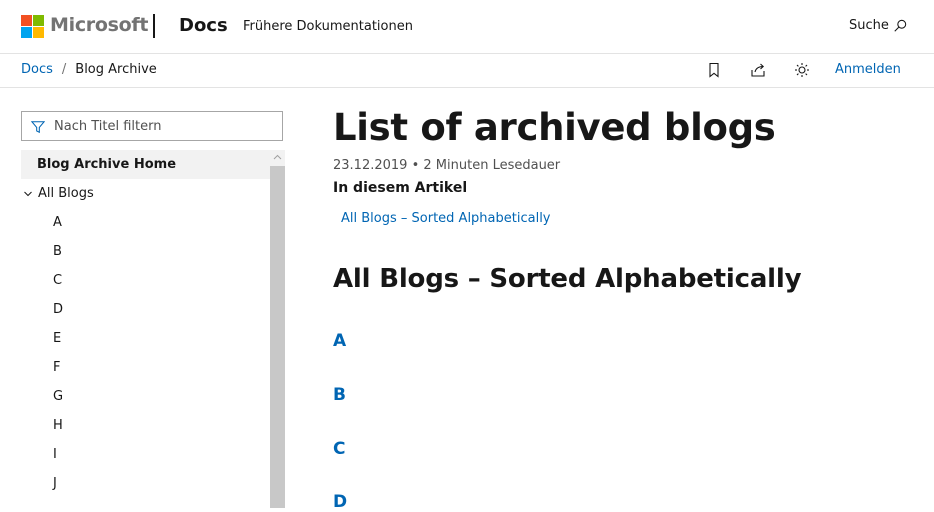 Image resolution: width=934 pixels, height=512 pixels. I want to click on toc-filter-input: Nach Titel filtern, so click(152, 126).